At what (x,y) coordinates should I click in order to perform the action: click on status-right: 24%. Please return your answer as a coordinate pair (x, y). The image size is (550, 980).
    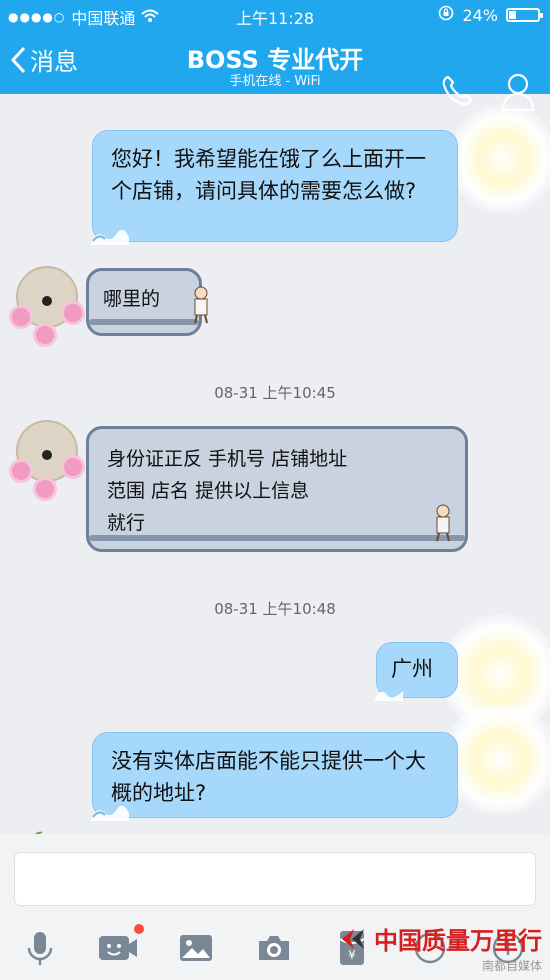
    Looking at the image, I should click on (490, 15).